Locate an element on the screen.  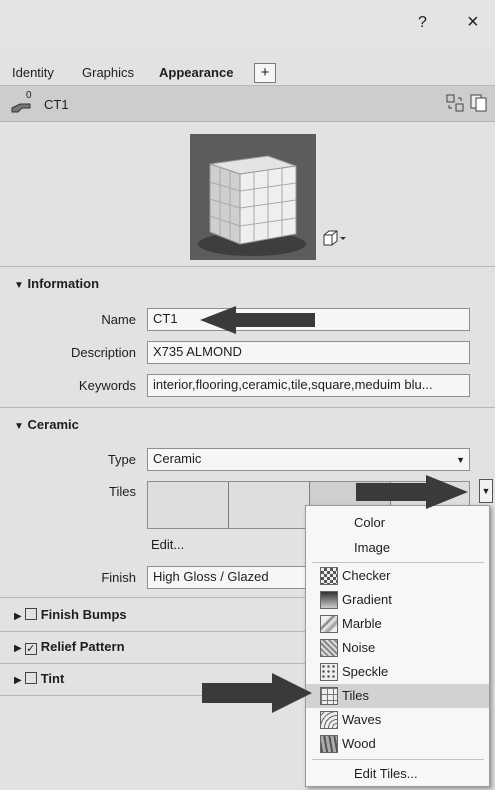
callout-arrow-left is located at coordinates (257, 320).